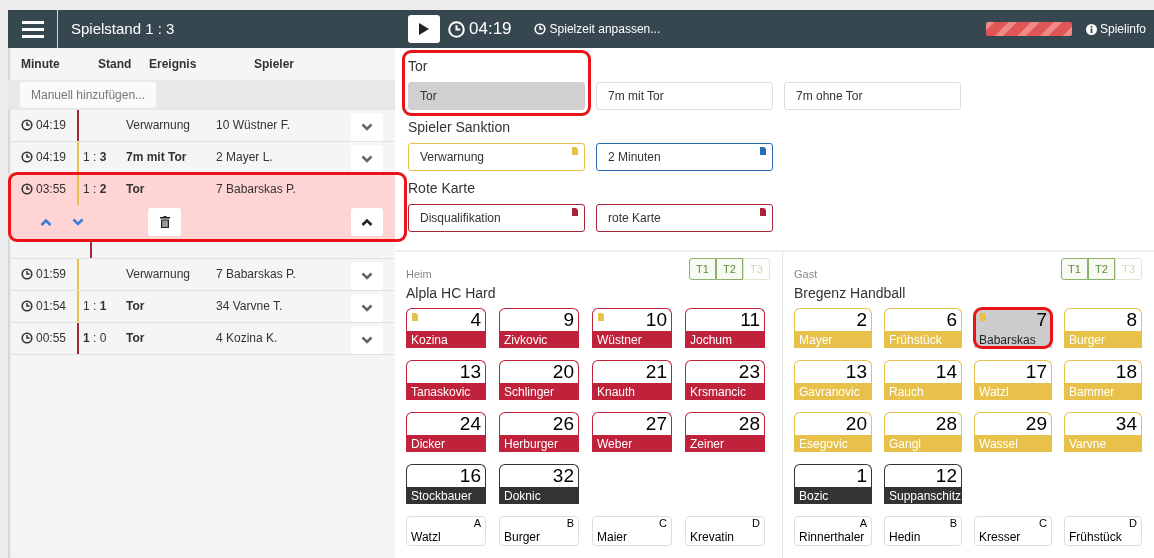 The width and height of the screenshot is (1154, 558). I want to click on game-info-button: Spielinfo, so click(1115, 29).